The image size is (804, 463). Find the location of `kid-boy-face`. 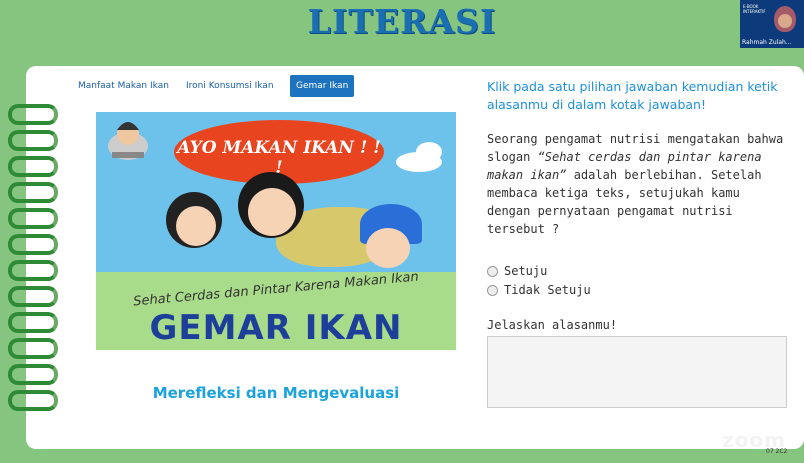

kid-boy-face is located at coordinates (388, 248).